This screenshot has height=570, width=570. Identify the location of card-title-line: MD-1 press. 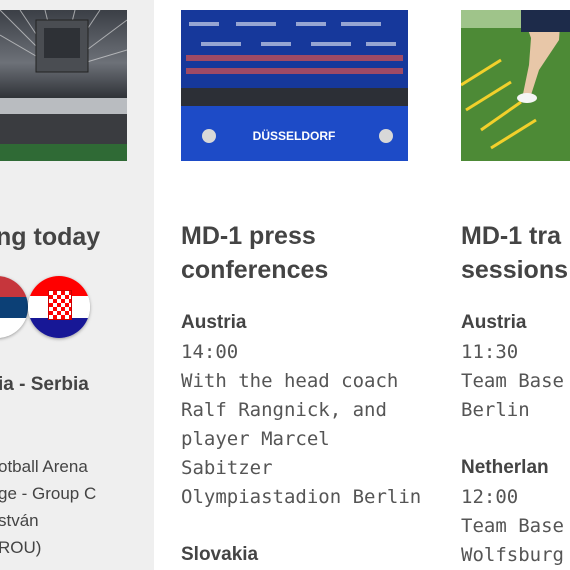
(248, 236).